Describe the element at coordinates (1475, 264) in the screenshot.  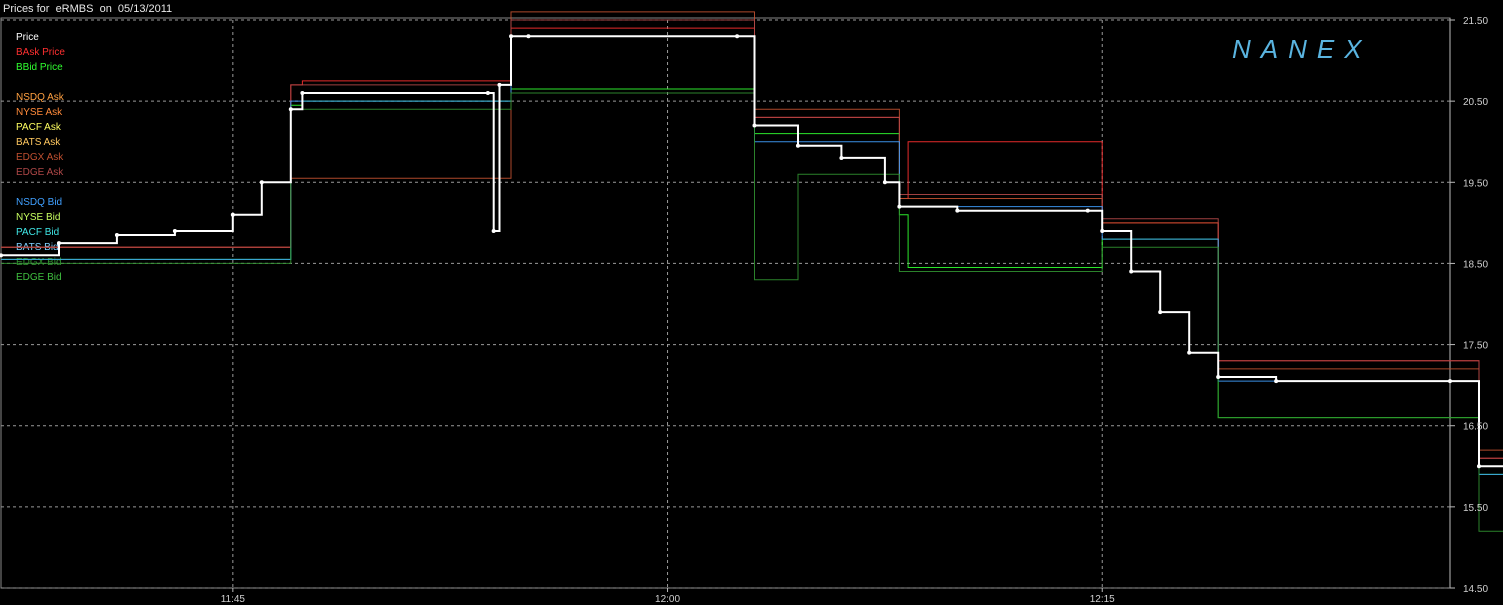
I see `y-tick-label: 18.50` at that location.